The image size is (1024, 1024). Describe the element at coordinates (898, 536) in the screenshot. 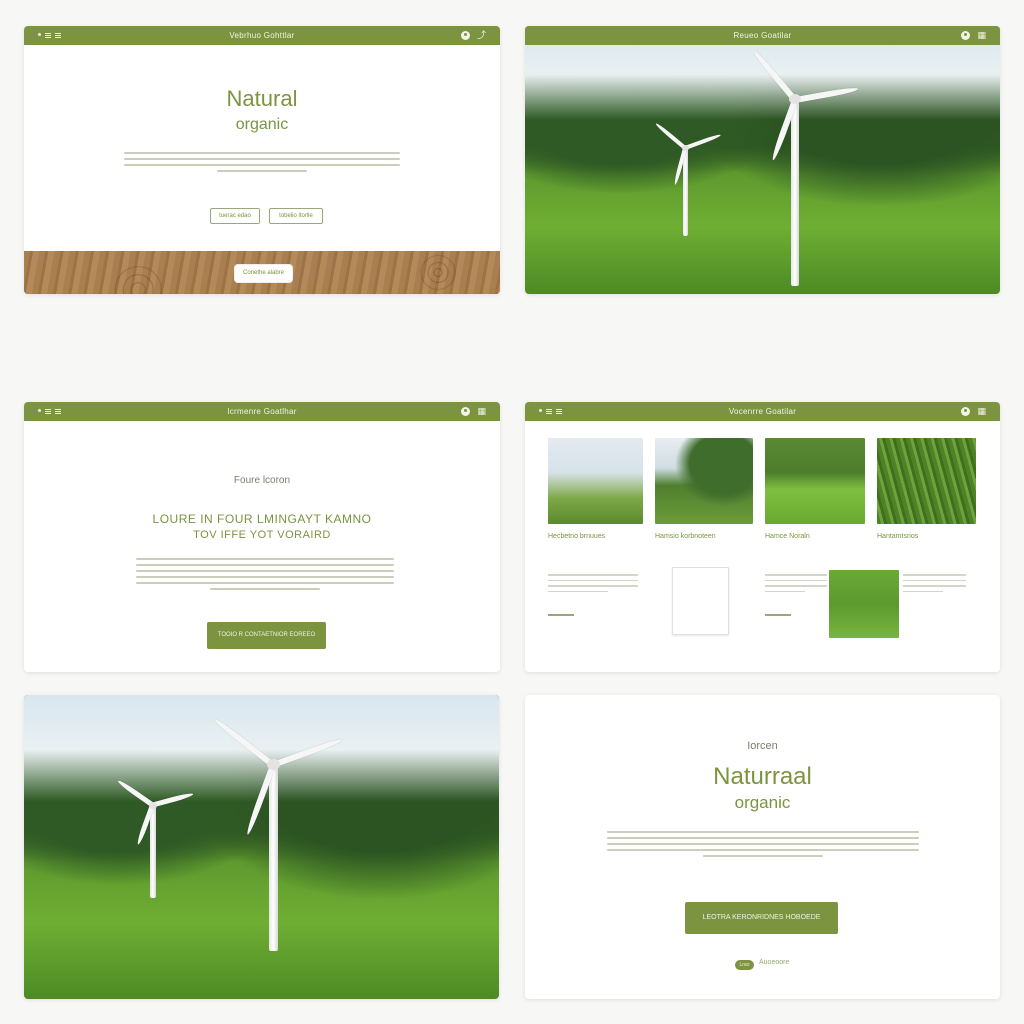

I see `caption-4: Hantamtsrios` at that location.